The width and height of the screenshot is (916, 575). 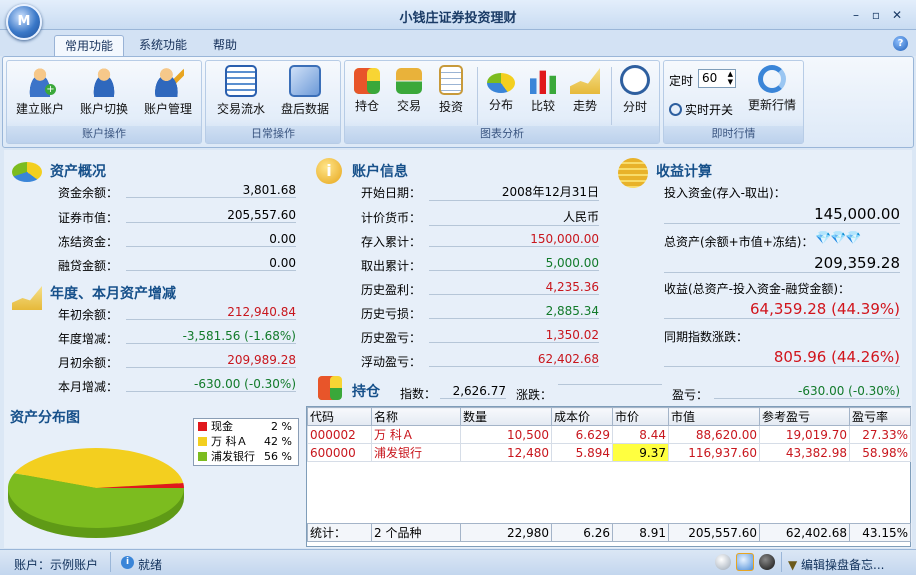 What do you see at coordinates (730, 78) in the screenshot?
I see `stepper-arrows-icon: ▲ ▼` at bounding box center [730, 78].